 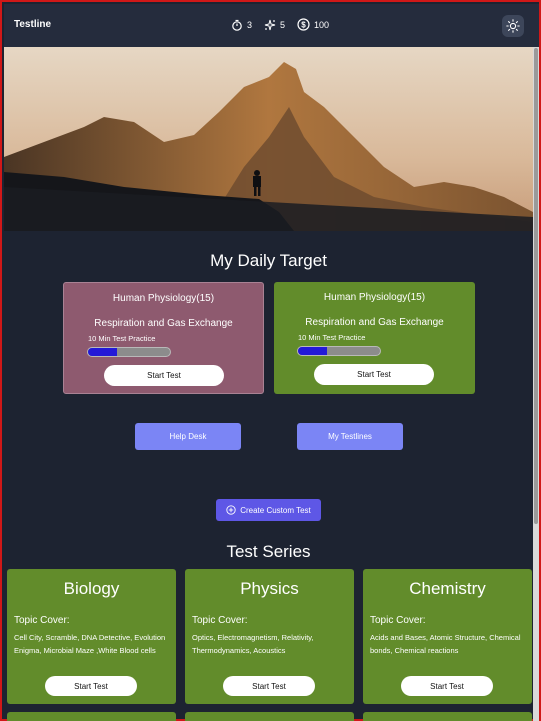 I want to click on create-custom-test-button: Create Custom Test, so click(x=268, y=510).